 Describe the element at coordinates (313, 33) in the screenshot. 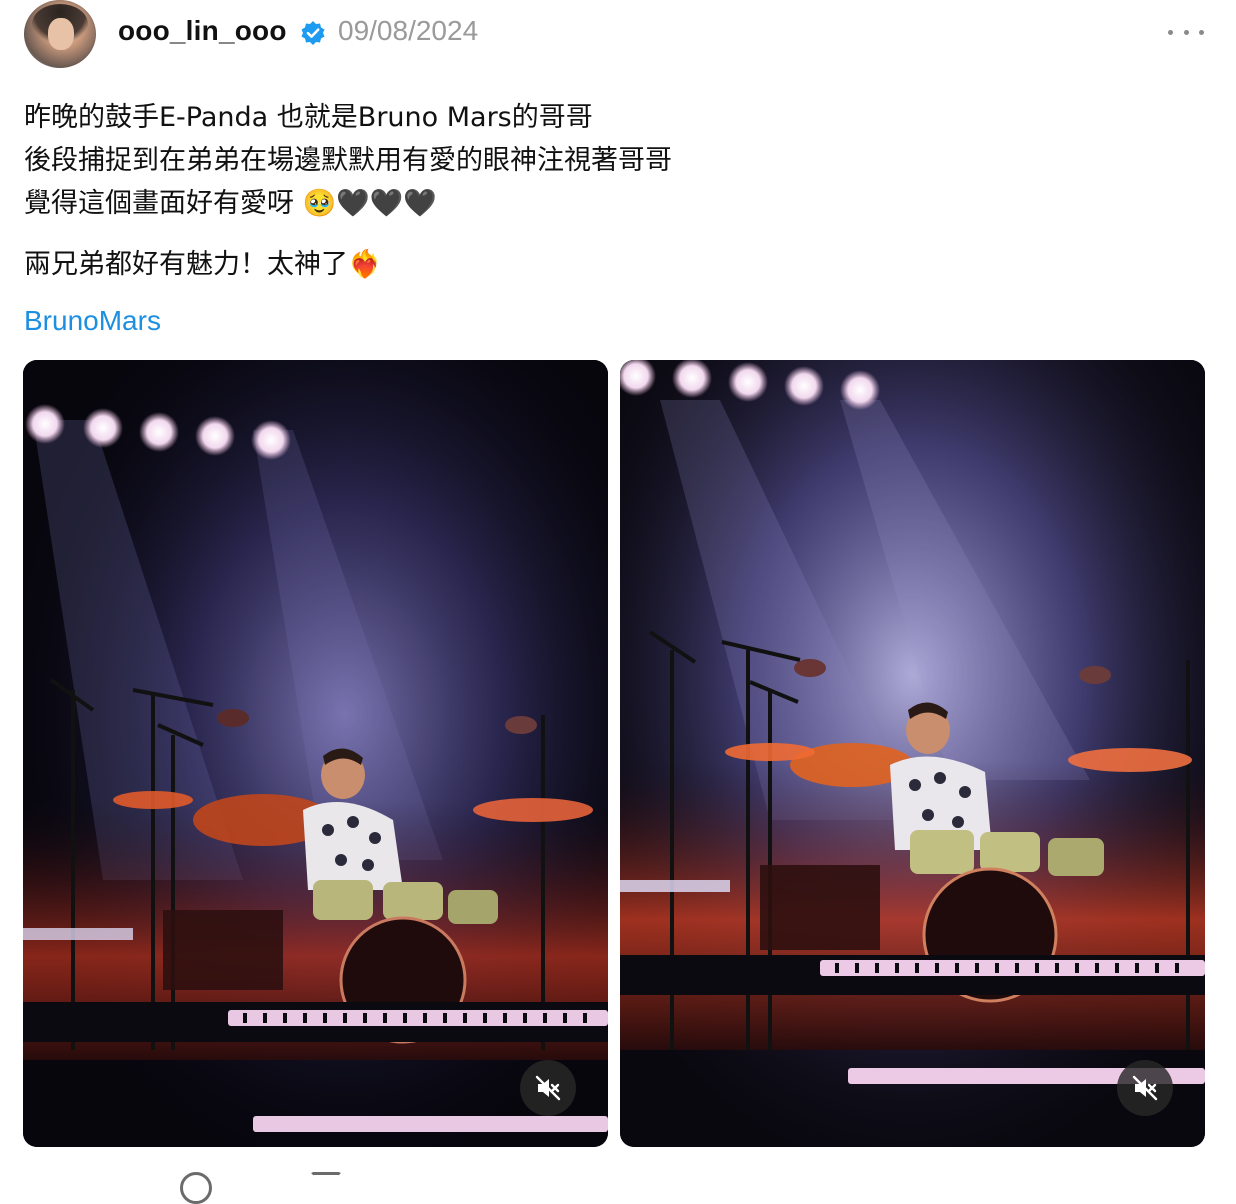

I see `verified-badge-icon` at that location.